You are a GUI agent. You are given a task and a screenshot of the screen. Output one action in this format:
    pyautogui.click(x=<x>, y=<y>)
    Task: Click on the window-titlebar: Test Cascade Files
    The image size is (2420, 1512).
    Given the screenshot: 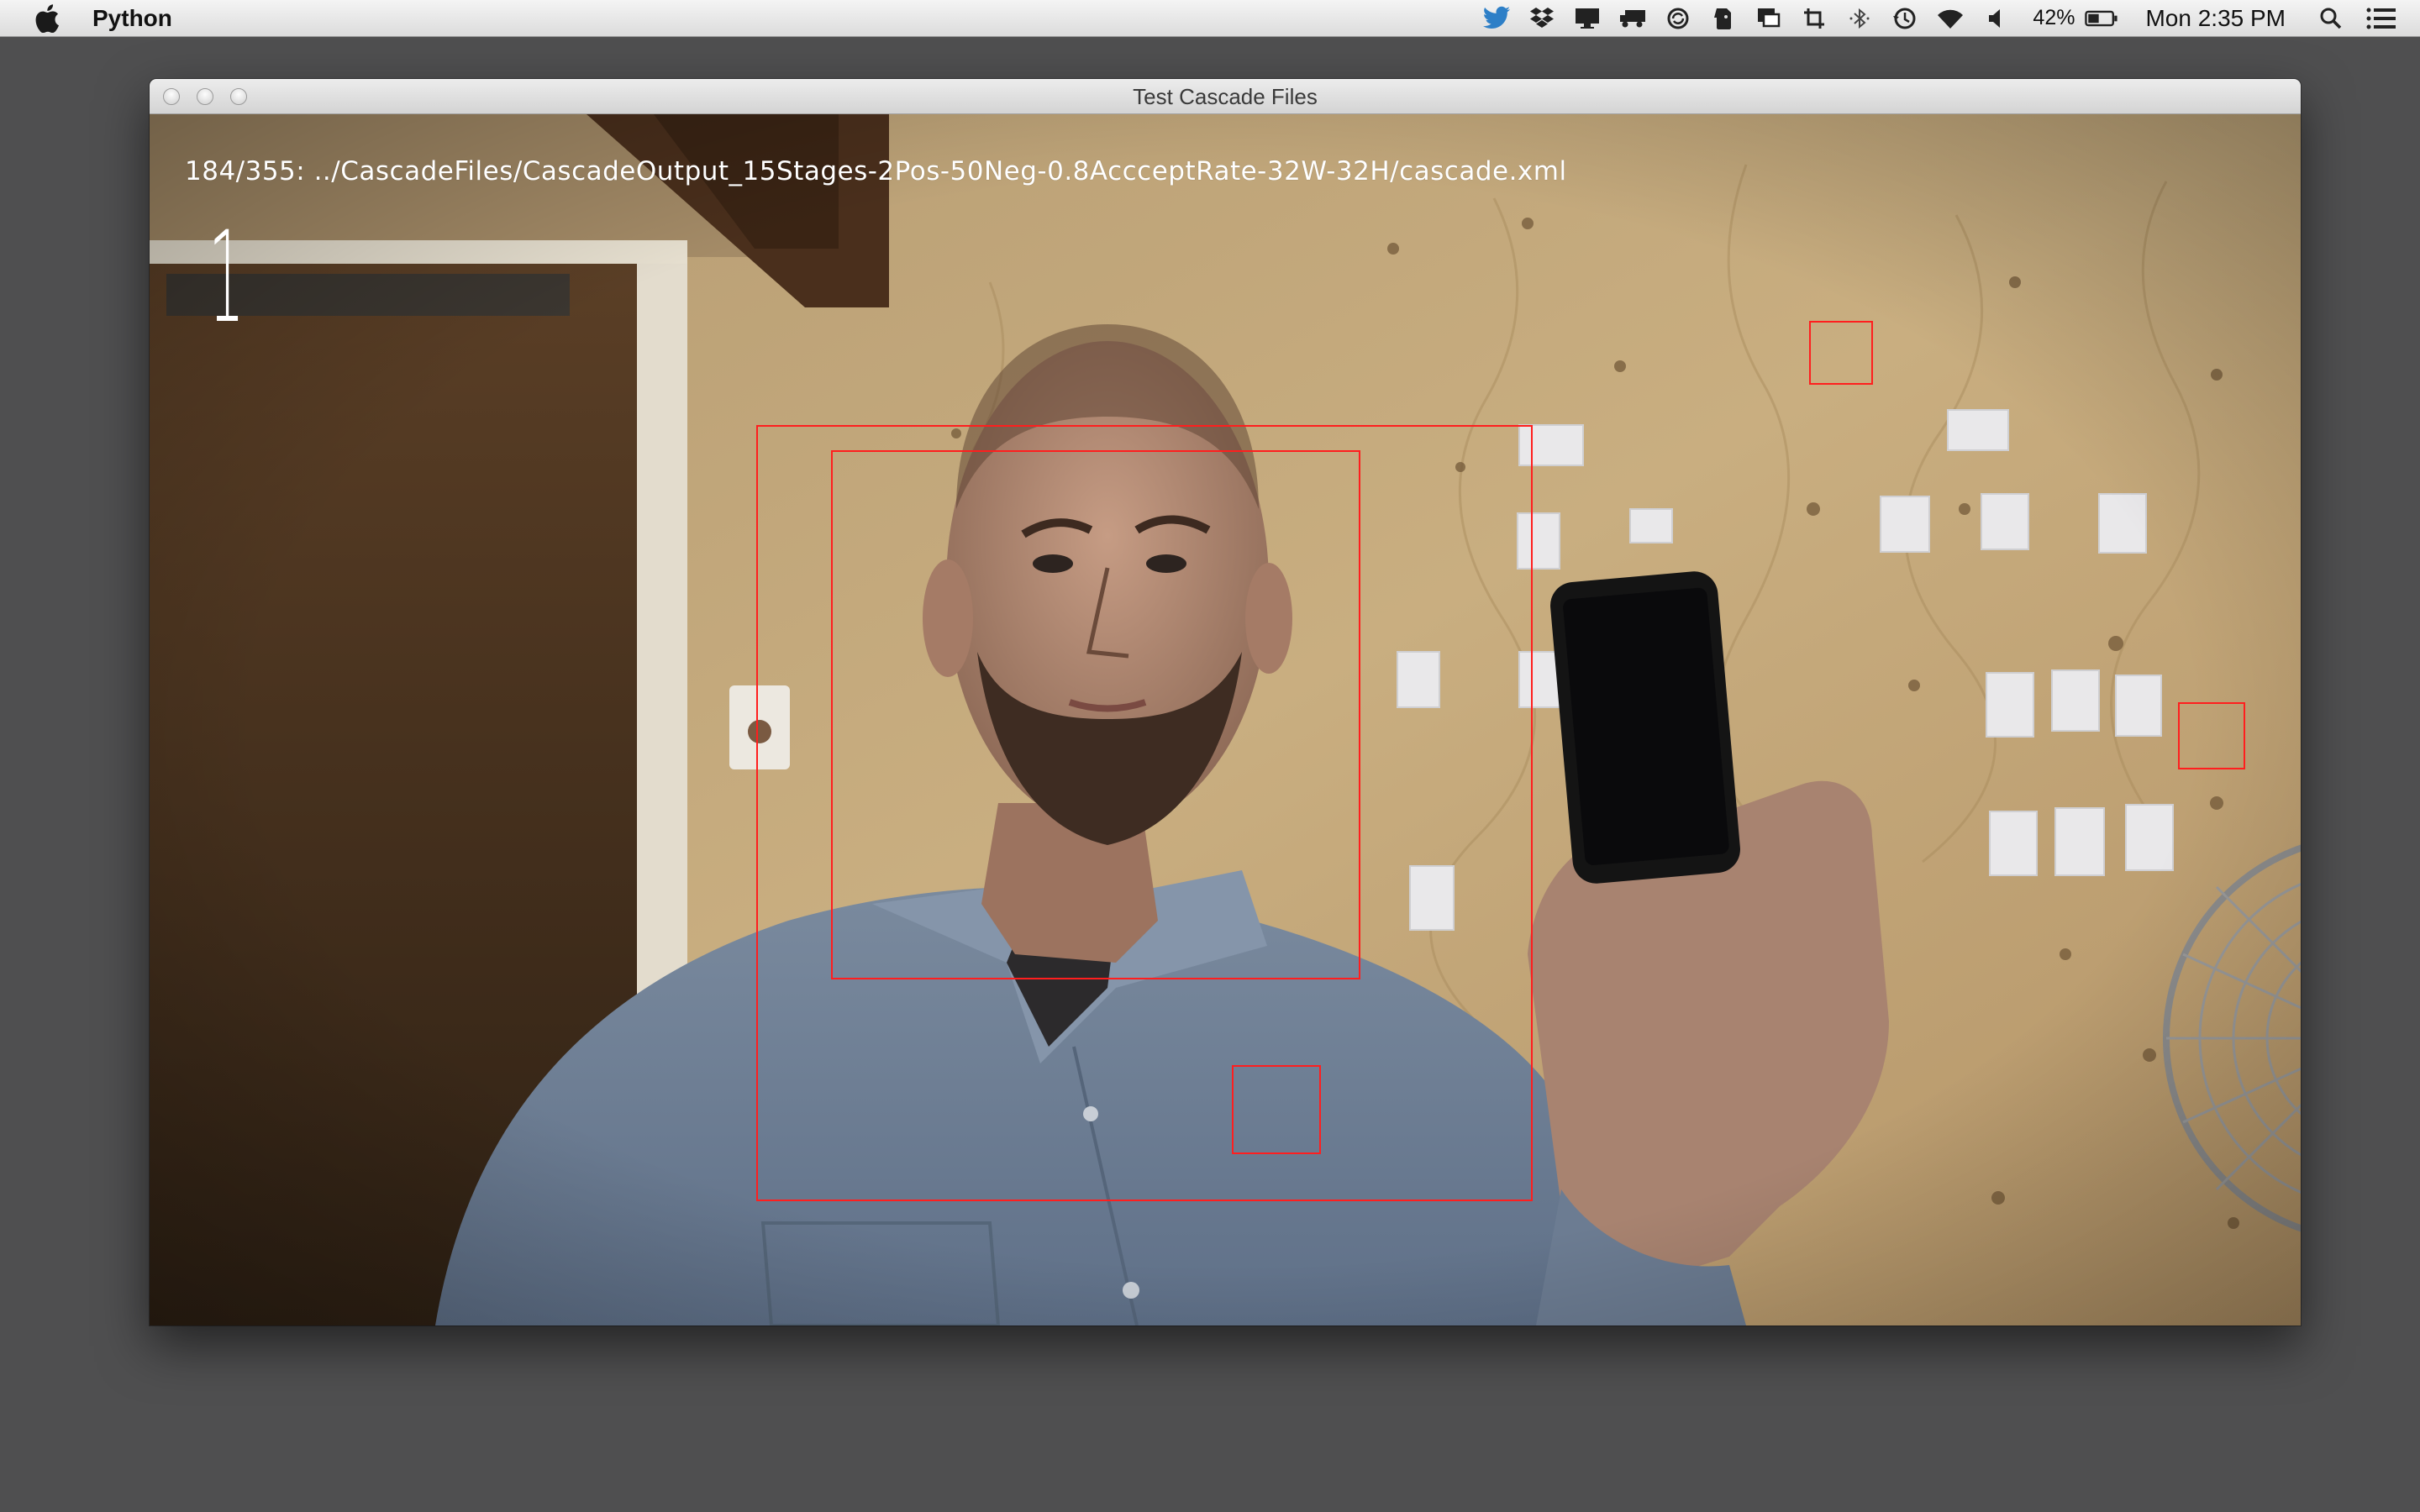 What is the action you would take?
    pyautogui.click(x=1225, y=96)
    